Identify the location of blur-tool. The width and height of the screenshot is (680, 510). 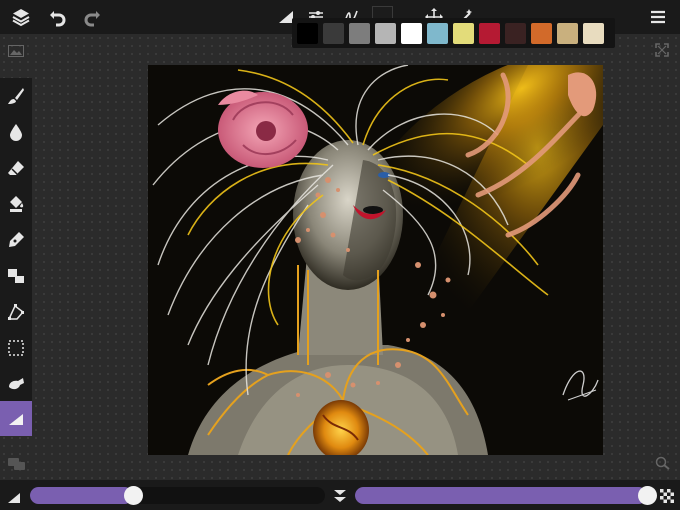
(16, 131).